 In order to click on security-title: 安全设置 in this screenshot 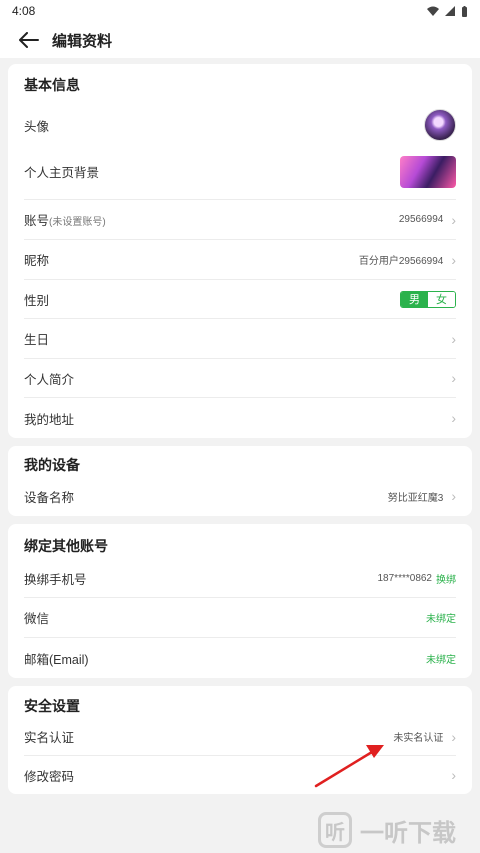, I will do `click(52, 706)`.